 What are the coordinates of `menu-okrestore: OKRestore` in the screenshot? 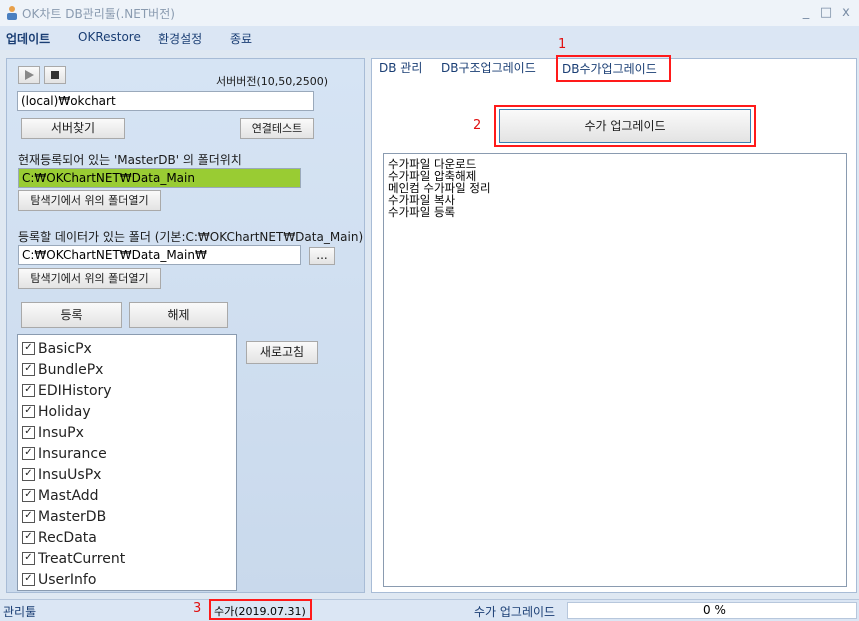 It's located at (109, 37).